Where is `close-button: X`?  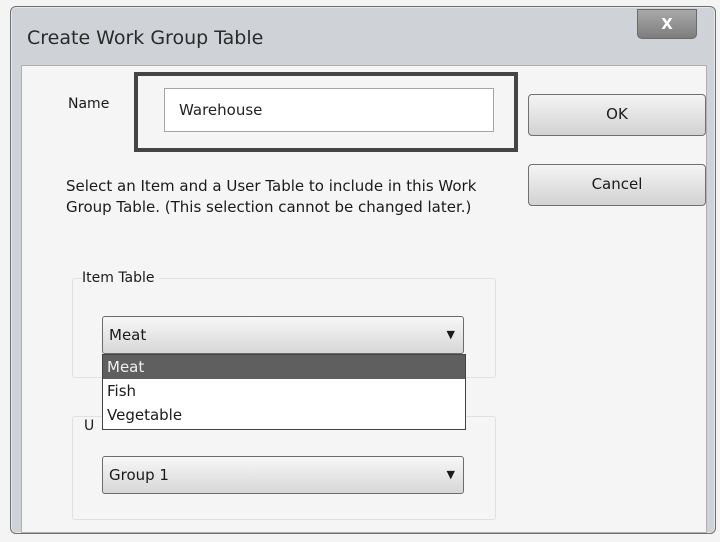 close-button: X is located at coordinates (667, 24).